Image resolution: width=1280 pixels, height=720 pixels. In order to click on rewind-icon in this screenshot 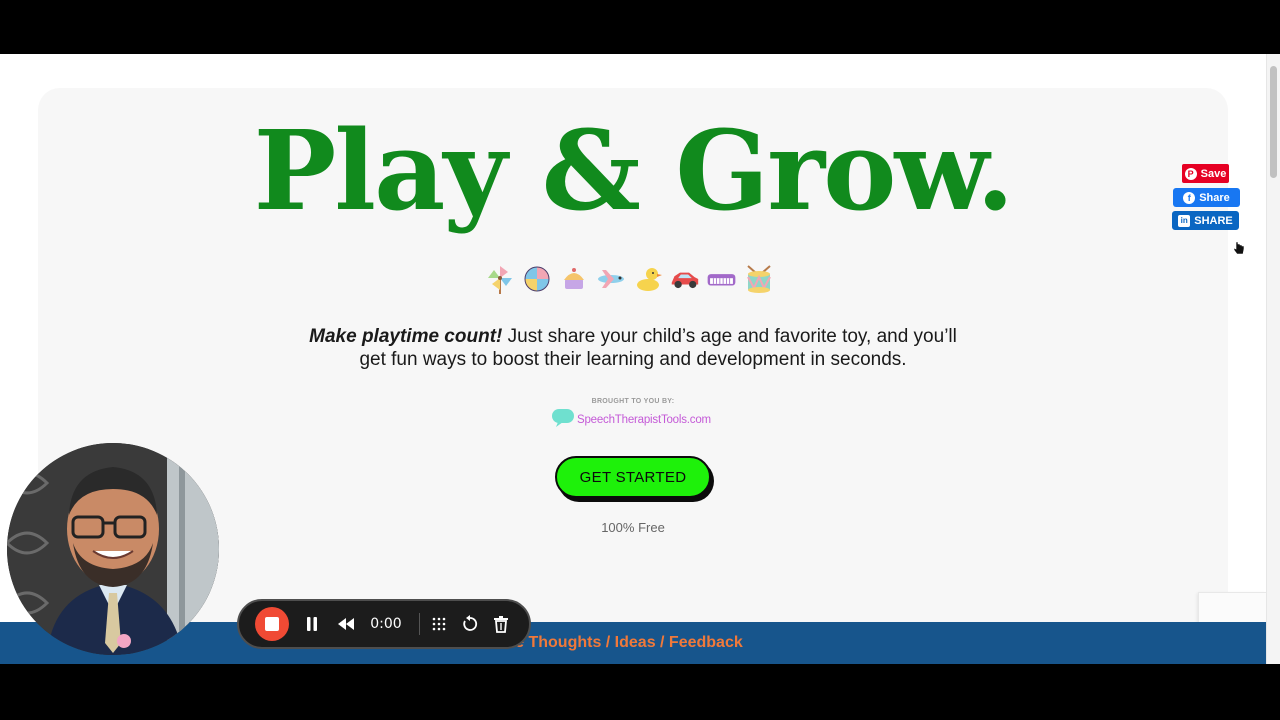, I will do `click(346, 624)`.